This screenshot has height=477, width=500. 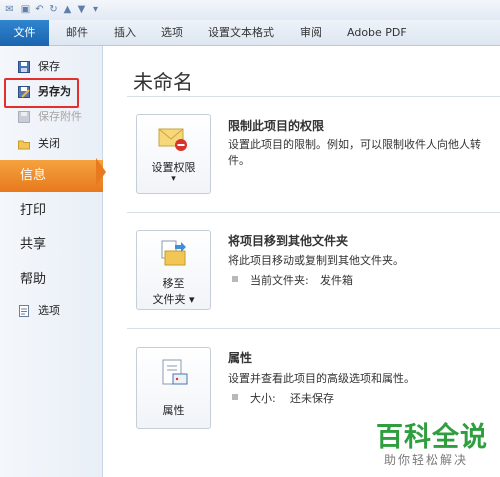 I want to click on active-nav-pointer, so click(x=101, y=172).